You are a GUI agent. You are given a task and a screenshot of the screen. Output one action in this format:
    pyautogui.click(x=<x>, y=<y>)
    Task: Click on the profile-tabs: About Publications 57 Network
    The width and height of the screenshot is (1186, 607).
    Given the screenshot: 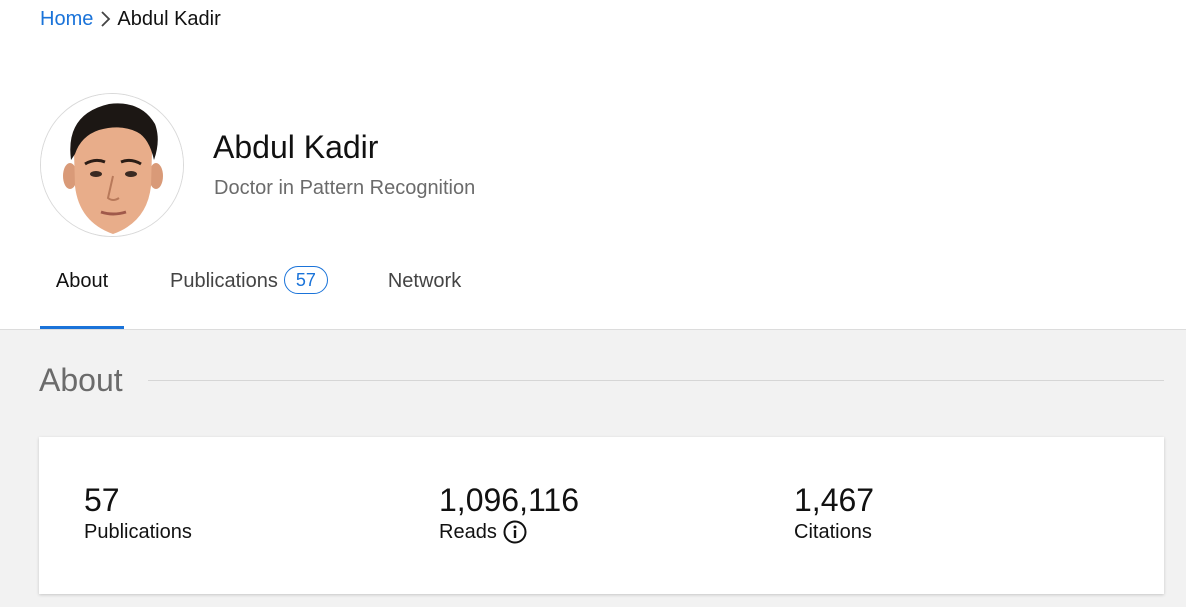 What is the action you would take?
    pyautogui.click(x=250, y=293)
    